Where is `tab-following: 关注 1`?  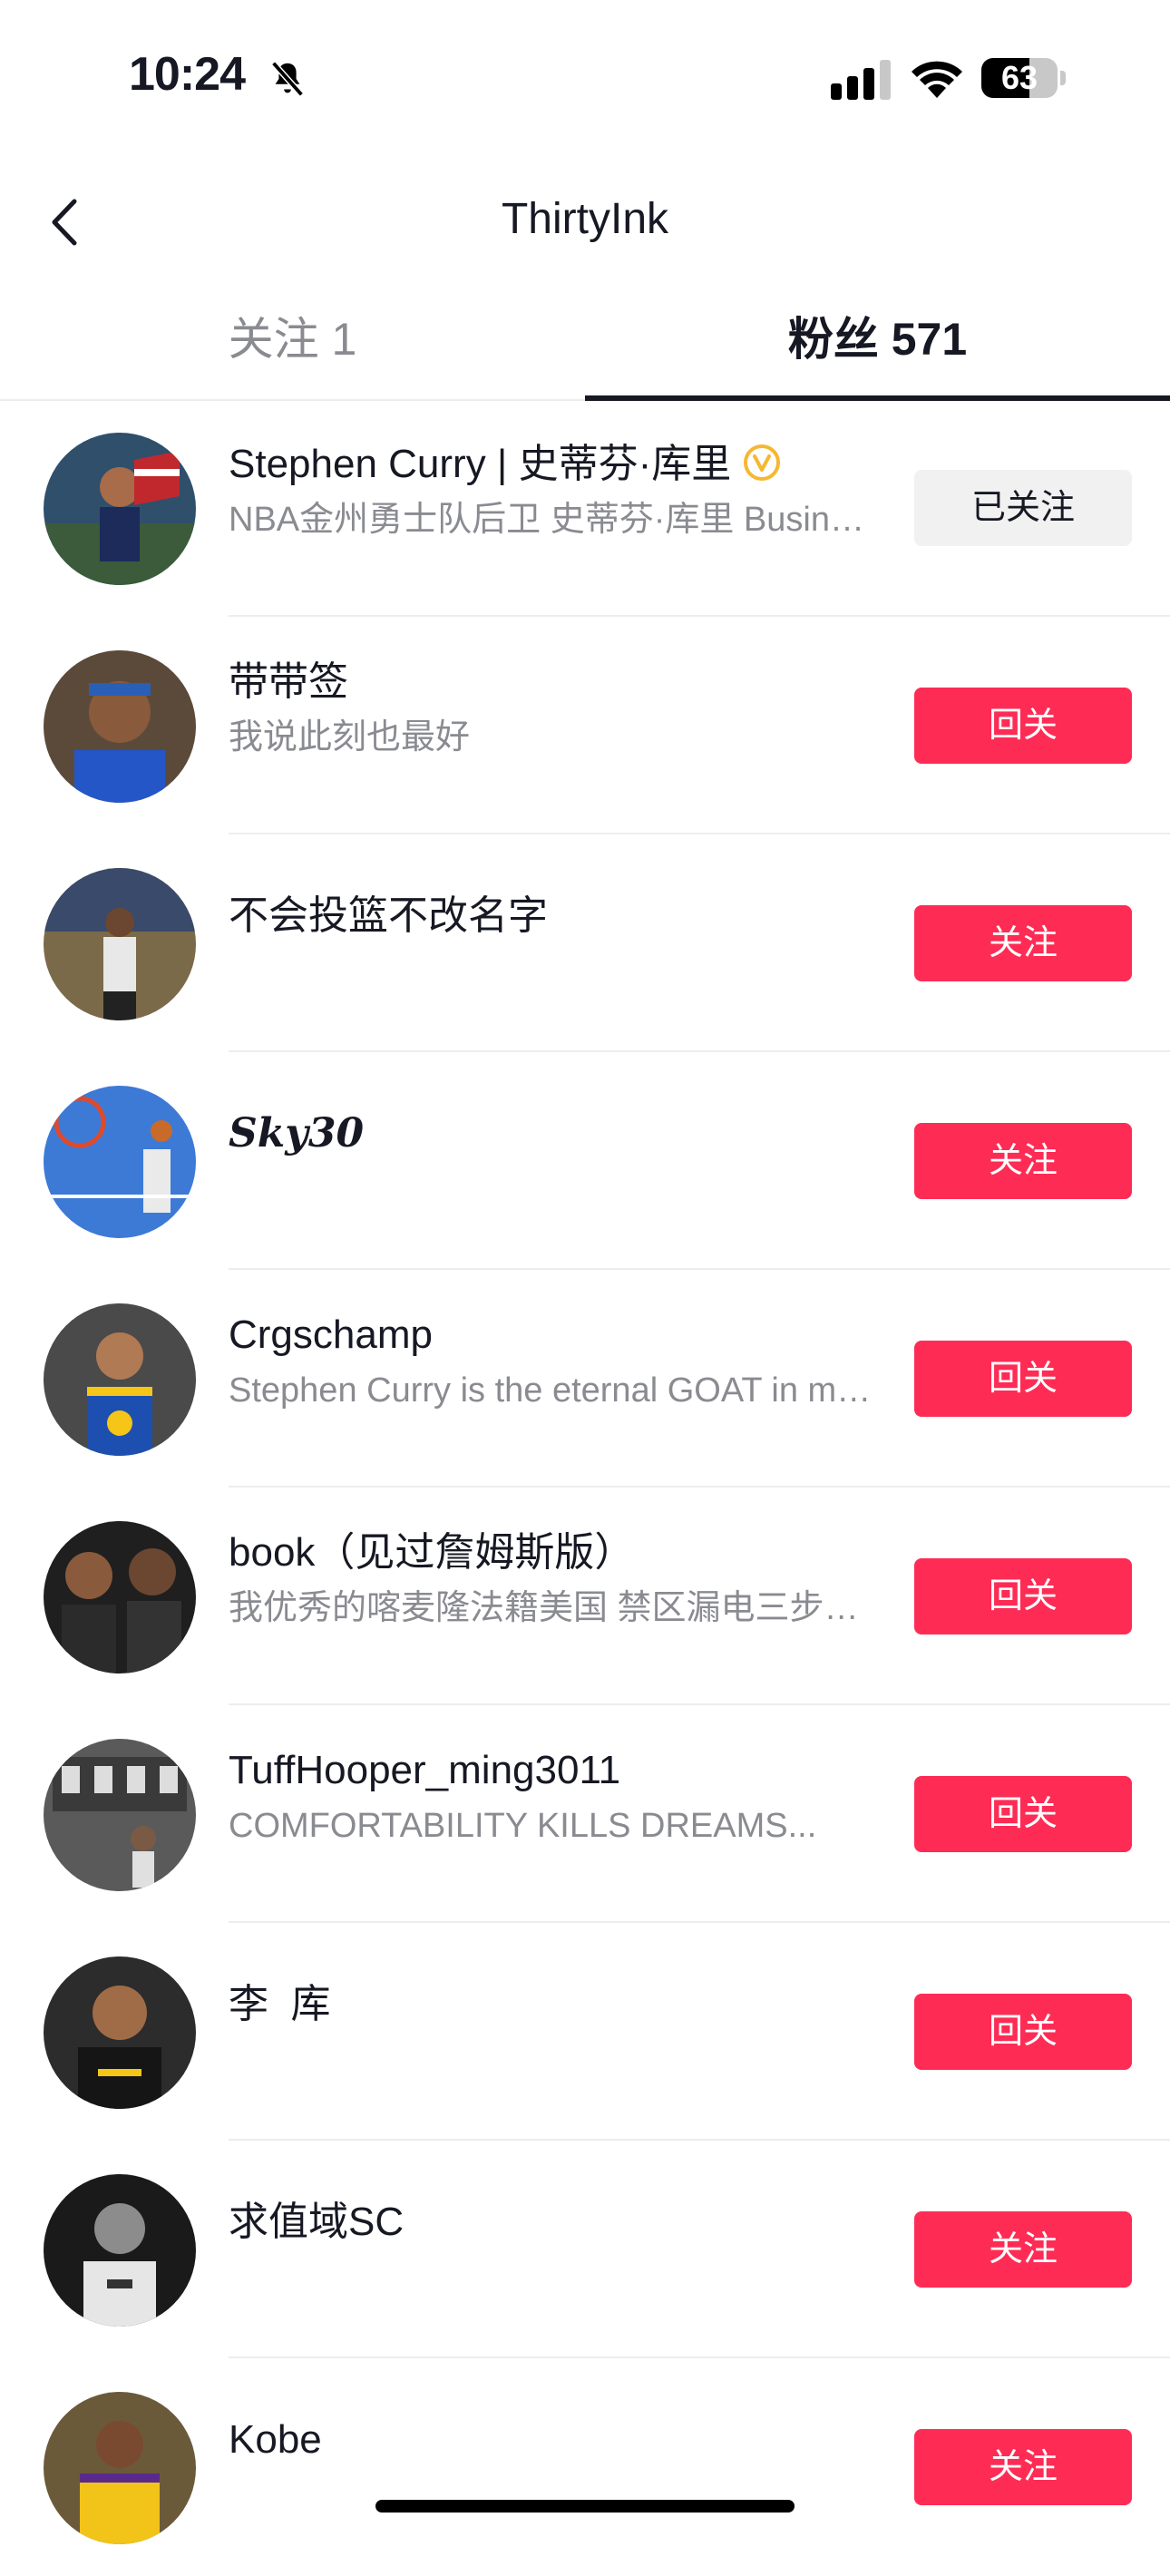 tab-following: 关注 1 is located at coordinates (292, 340).